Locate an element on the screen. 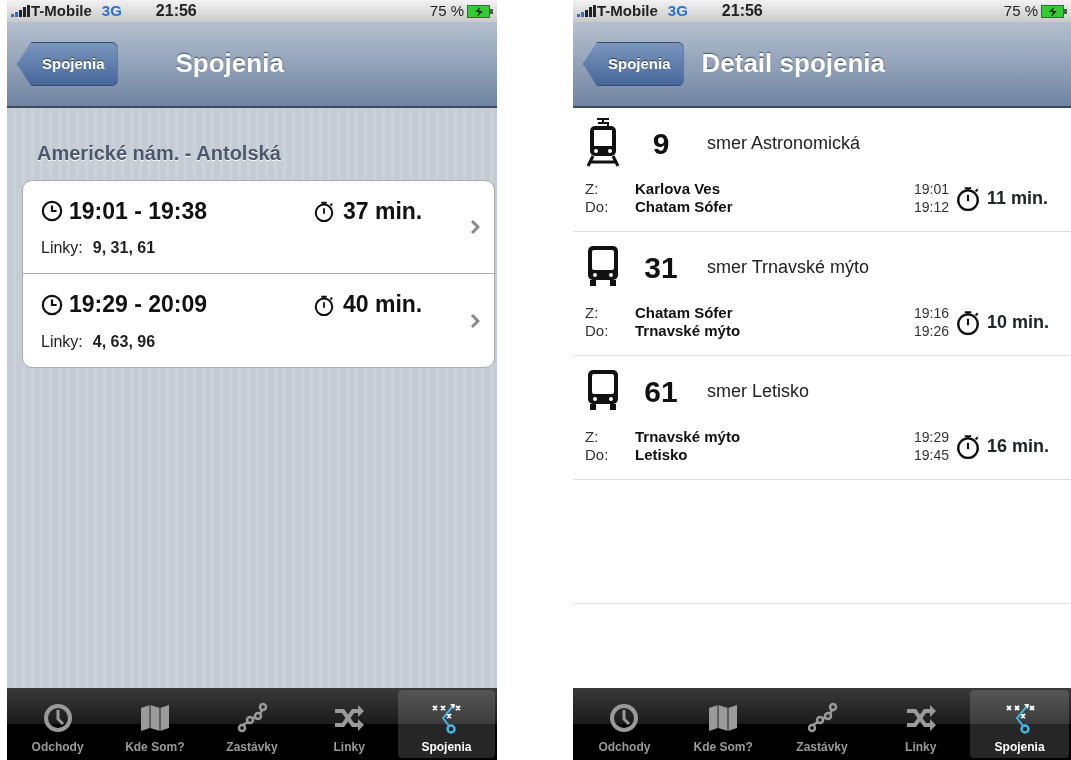 This screenshot has height=760, width=1071. stop-name: Letisko is located at coordinates (662, 455).